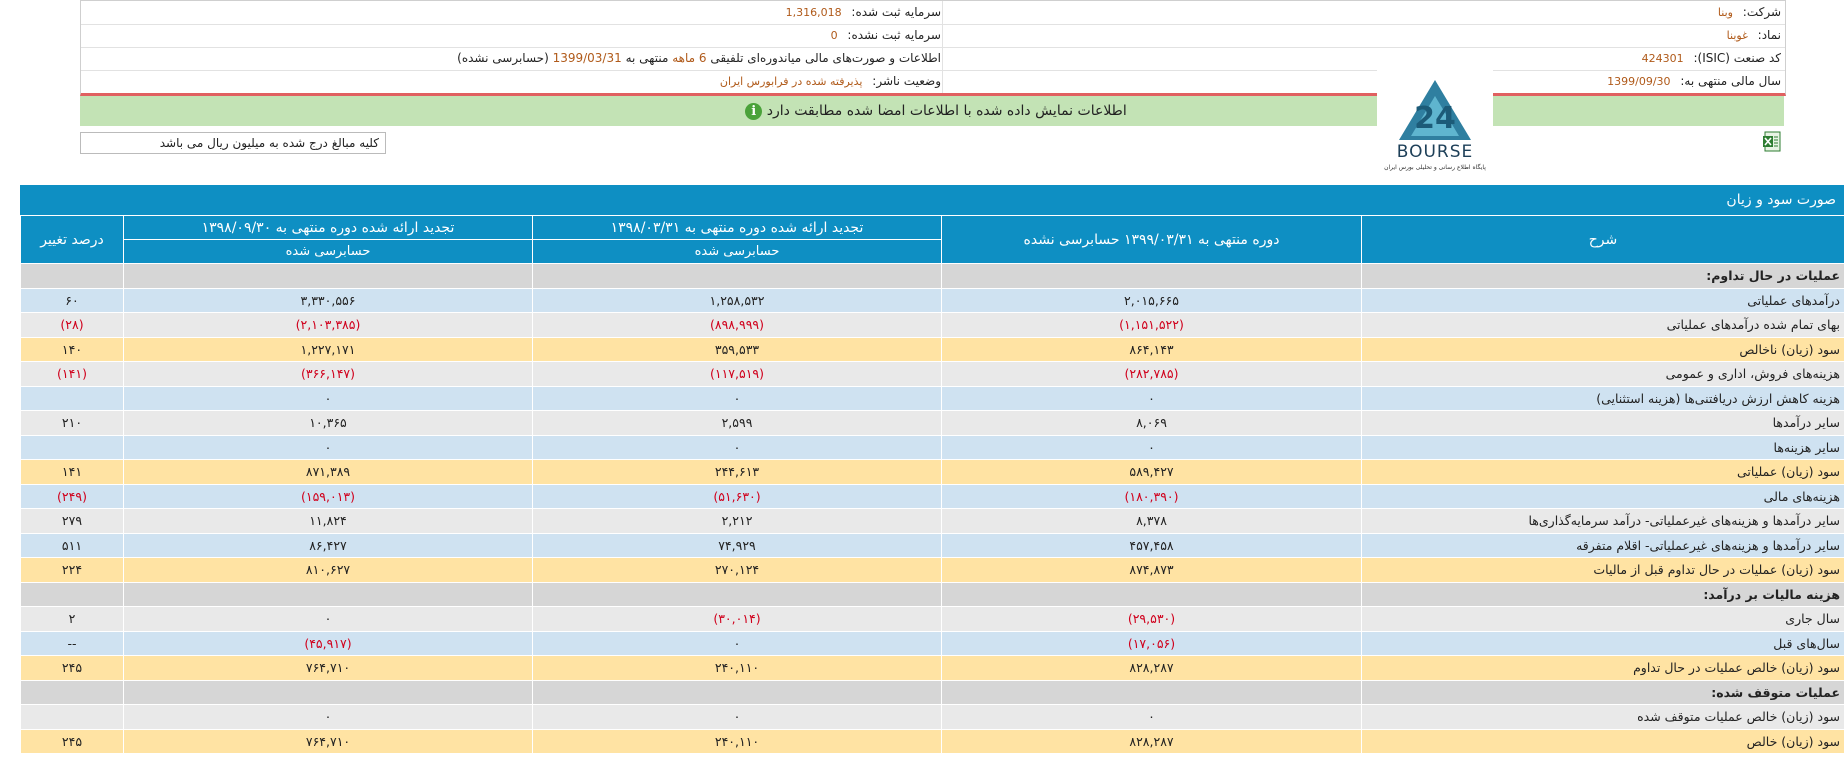 Image resolution: width=1847 pixels, height=757 pixels. What do you see at coordinates (587, 58) in the screenshot?
I see `report-date: 1399/03/31` at bounding box center [587, 58].